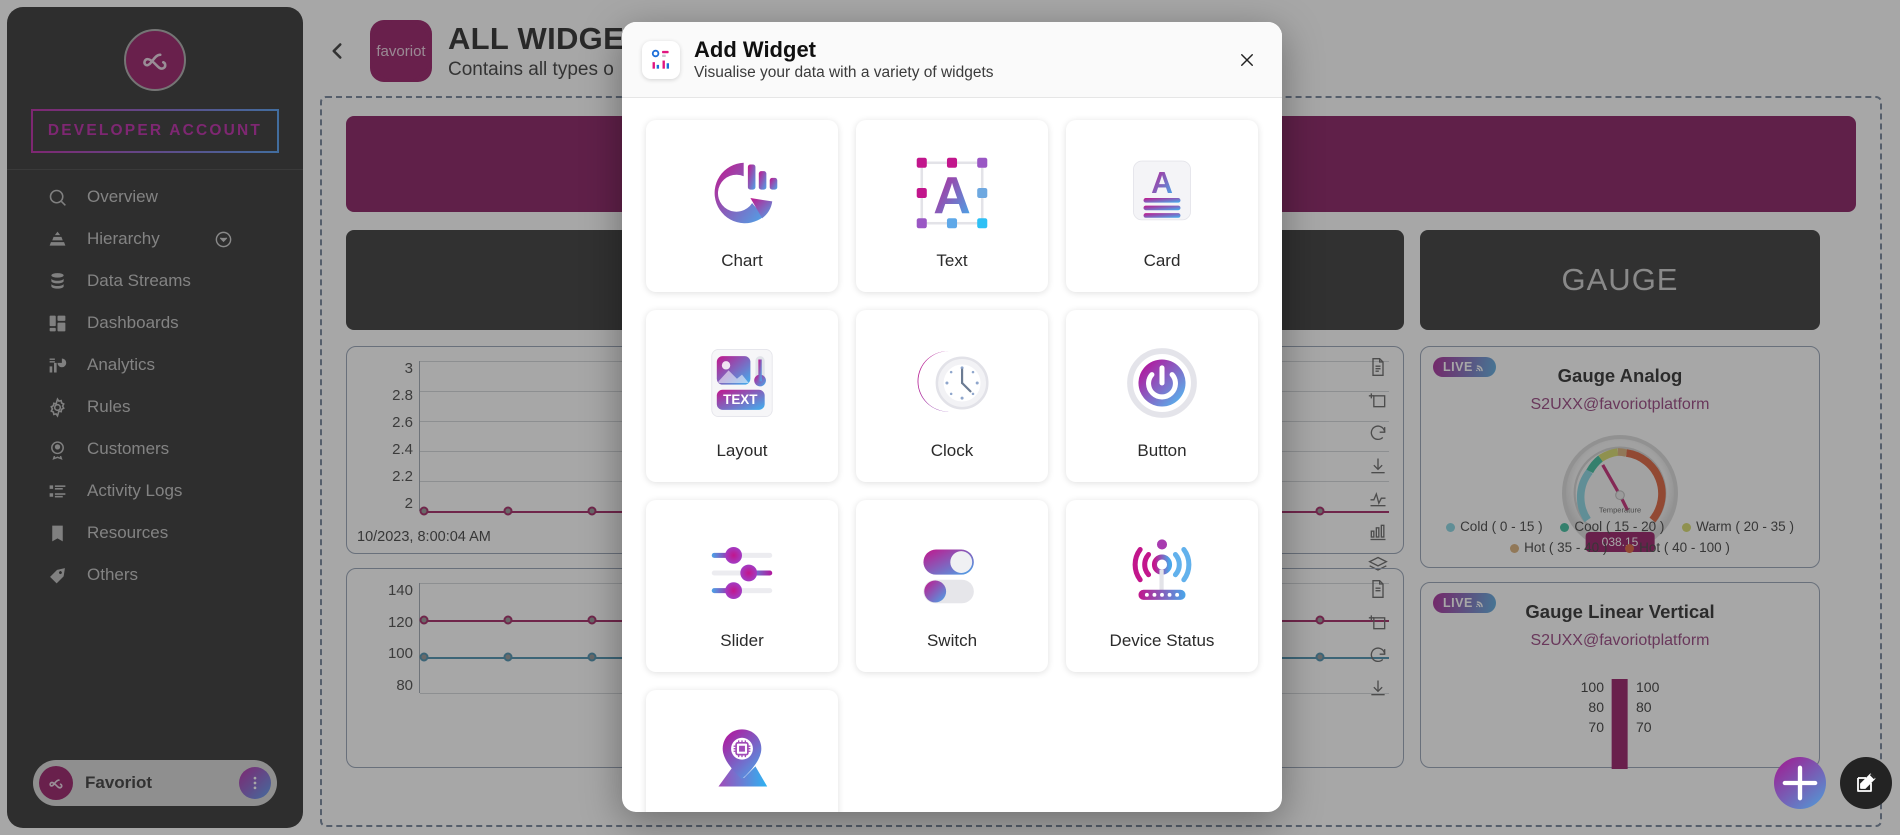 The height and width of the screenshot is (835, 1900). I want to click on widget-option-label: Button, so click(1162, 450).